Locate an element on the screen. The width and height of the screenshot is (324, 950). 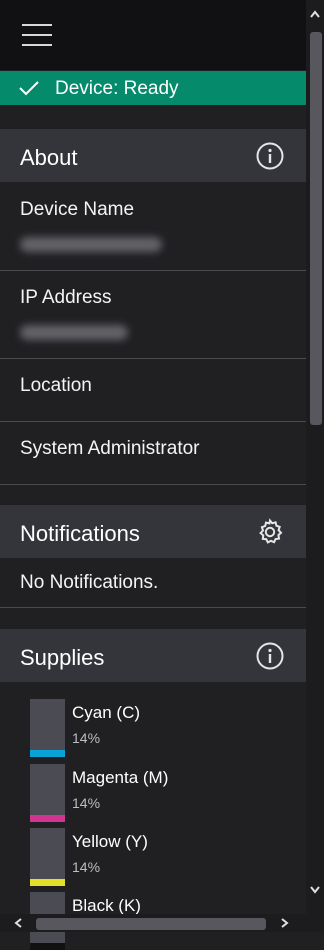
ip-address-value-redacted is located at coordinates (74, 332).